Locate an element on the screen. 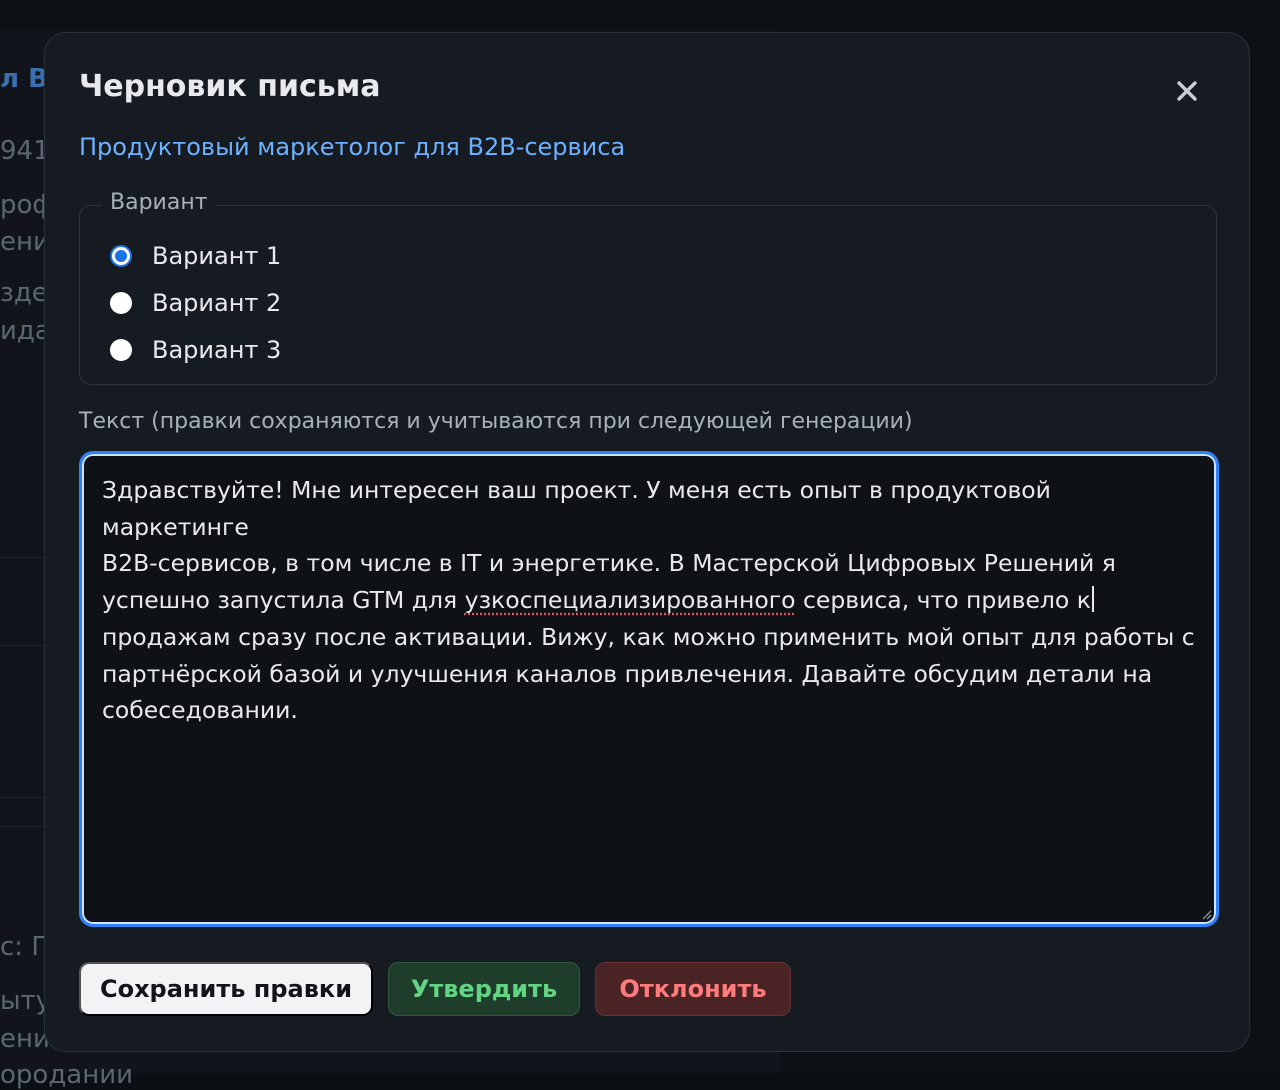 The image size is (1280, 1090). radio-checked is located at coordinates (121, 256).